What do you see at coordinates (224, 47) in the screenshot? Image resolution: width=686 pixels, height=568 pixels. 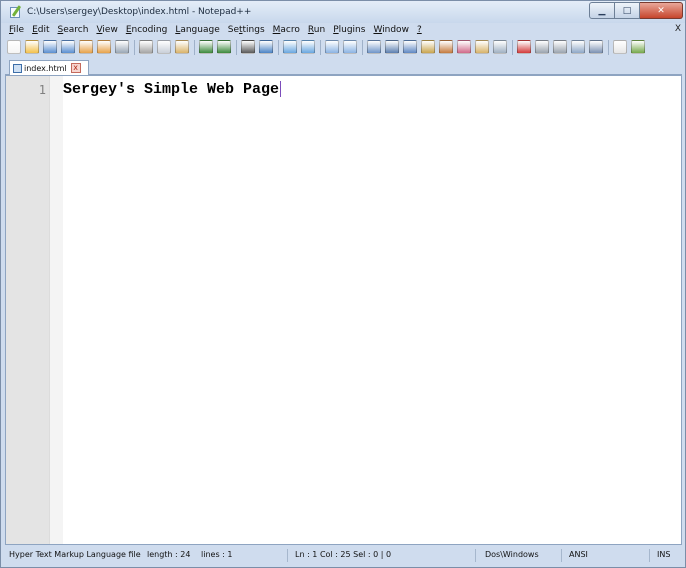 I see `redo-icon` at bounding box center [224, 47].